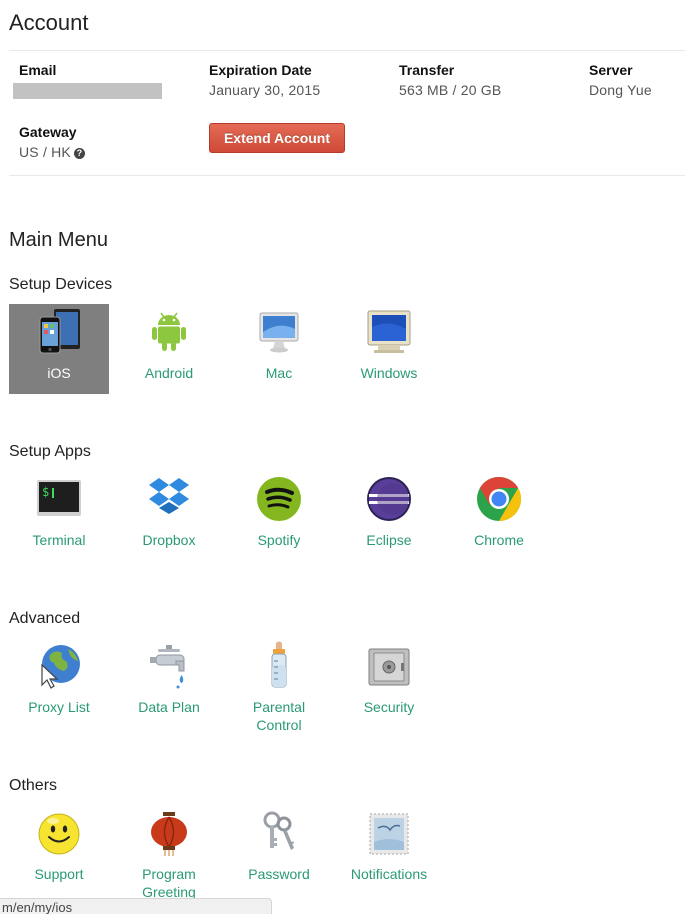 This screenshot has width=686, height=914. Describe the element at coordinates (620, 90) in the screenshot. I see `server-value: Dong Yue` at that location.